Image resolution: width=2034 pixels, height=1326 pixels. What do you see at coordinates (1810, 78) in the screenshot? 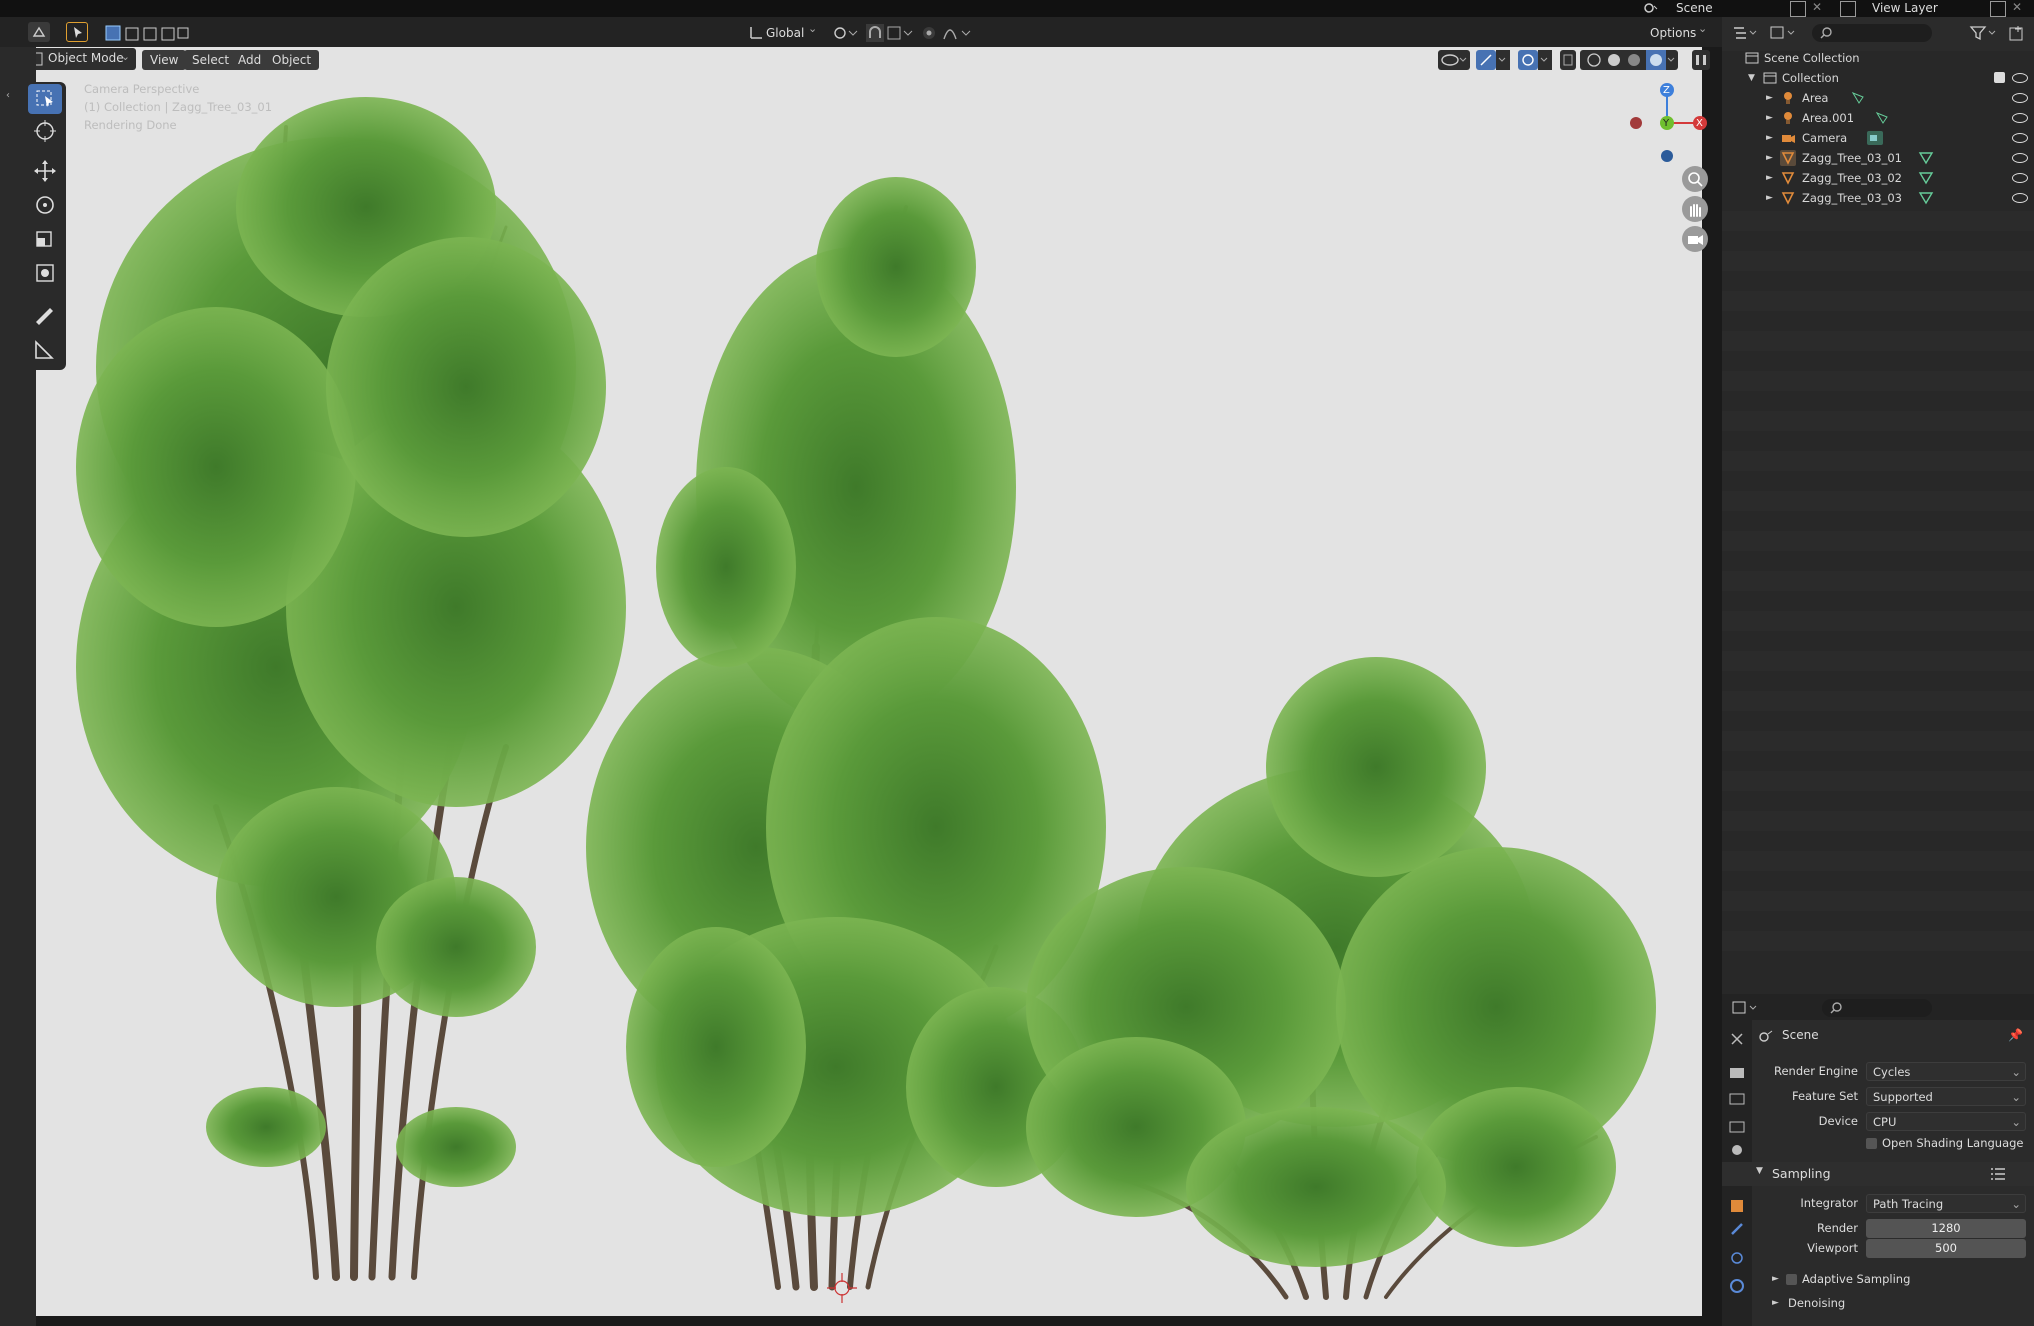
I see `collection-label: Collection` at bounding box center [1810, 78].